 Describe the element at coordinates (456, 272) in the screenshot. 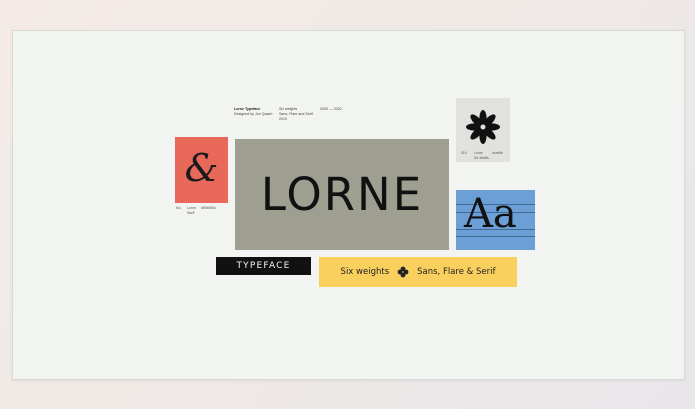

I see `styles-text: Sans, Flare & Serif` at that location.